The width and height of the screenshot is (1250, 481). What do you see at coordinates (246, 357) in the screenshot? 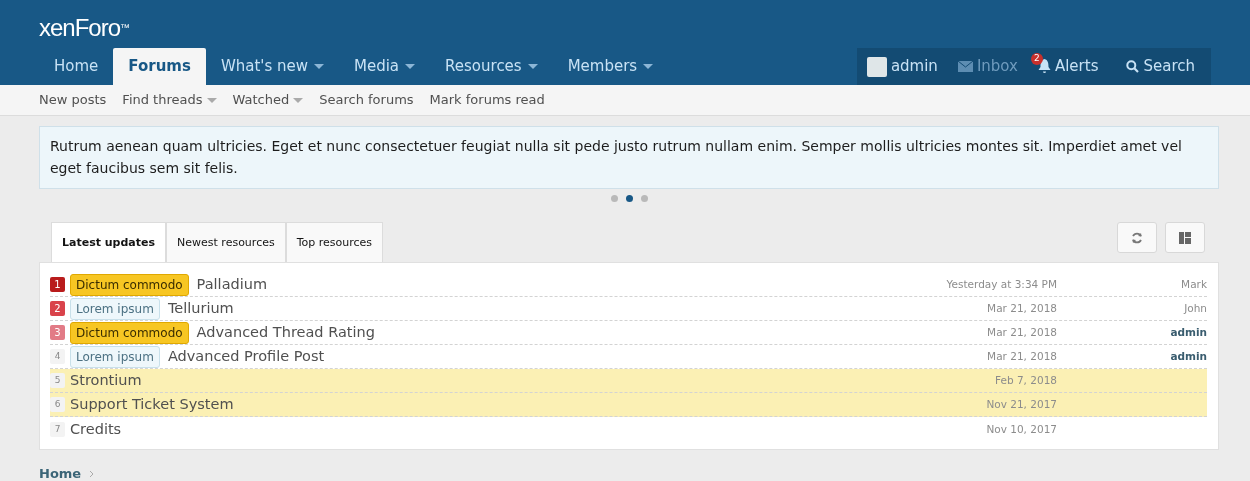
I see `resource-title-link: Advanced Profile Post` at bounding box center [246, 357].